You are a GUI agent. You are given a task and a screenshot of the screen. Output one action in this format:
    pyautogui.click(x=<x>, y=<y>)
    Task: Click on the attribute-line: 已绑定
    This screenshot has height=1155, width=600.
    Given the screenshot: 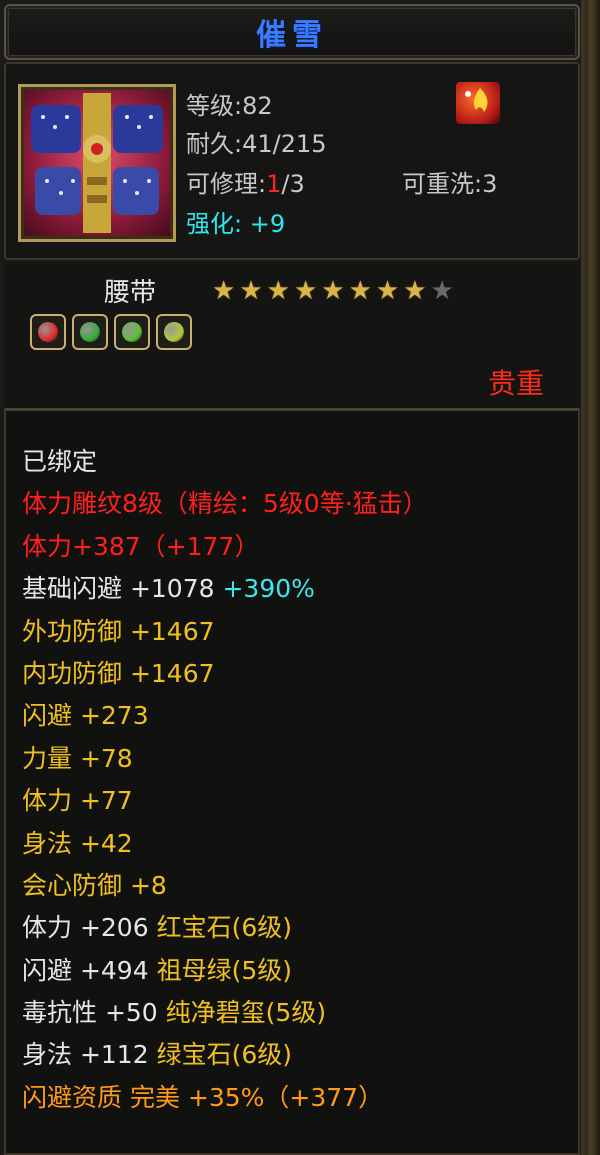 What is the action you would take?
    pyautogui.click(x=225, y=462)
    